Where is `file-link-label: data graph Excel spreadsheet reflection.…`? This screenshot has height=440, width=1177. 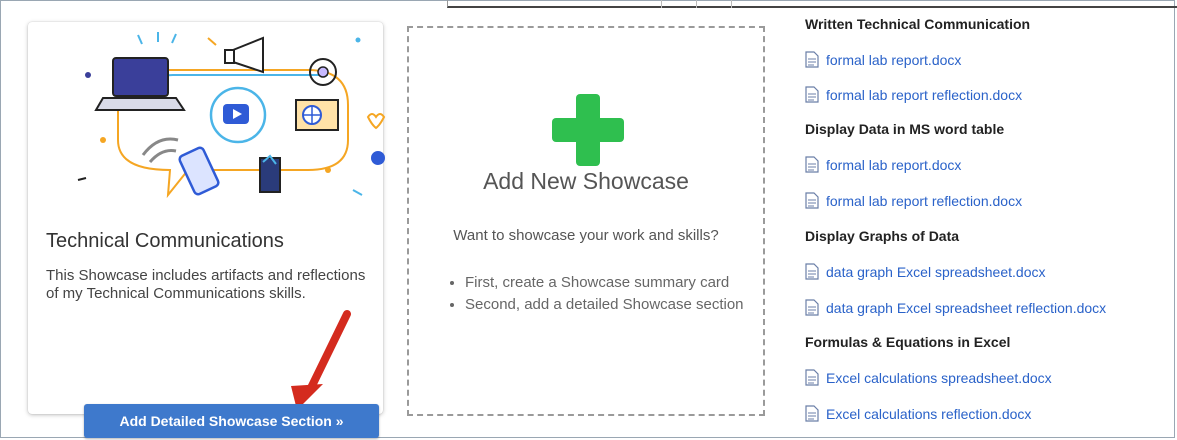 file-link-label: data graph Excel spreadsheet reflection.… is located at coordinates (966, 308).